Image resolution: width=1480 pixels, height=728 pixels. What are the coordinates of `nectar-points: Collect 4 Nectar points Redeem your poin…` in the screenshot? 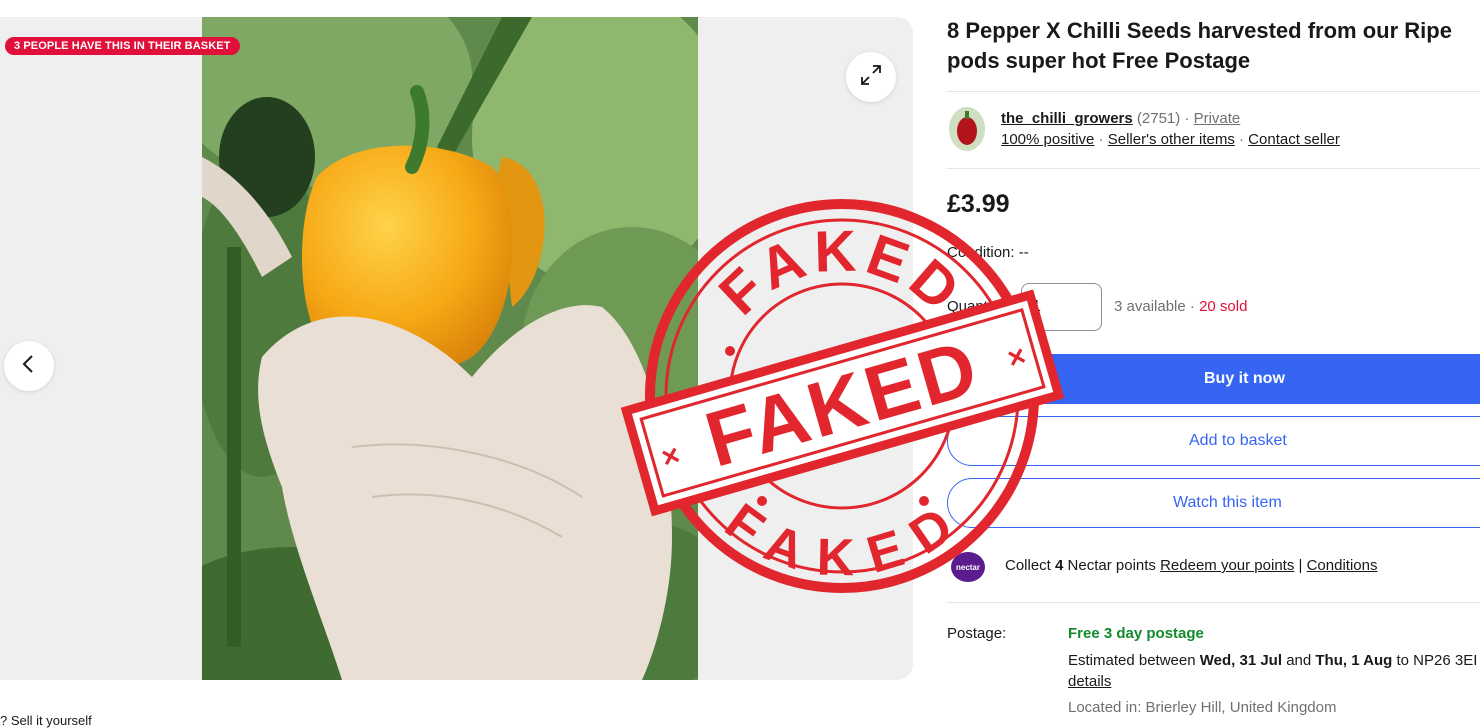 It's located at (1191, 565).